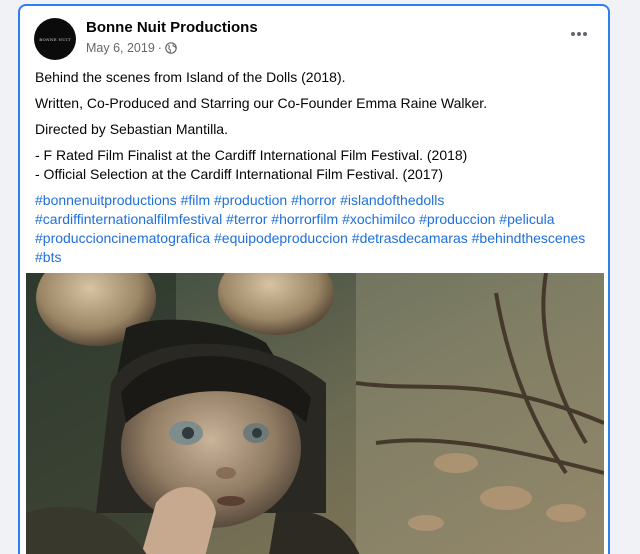  I want to click on hashtag-link: #equipodeproduccion, so click(281, 238).